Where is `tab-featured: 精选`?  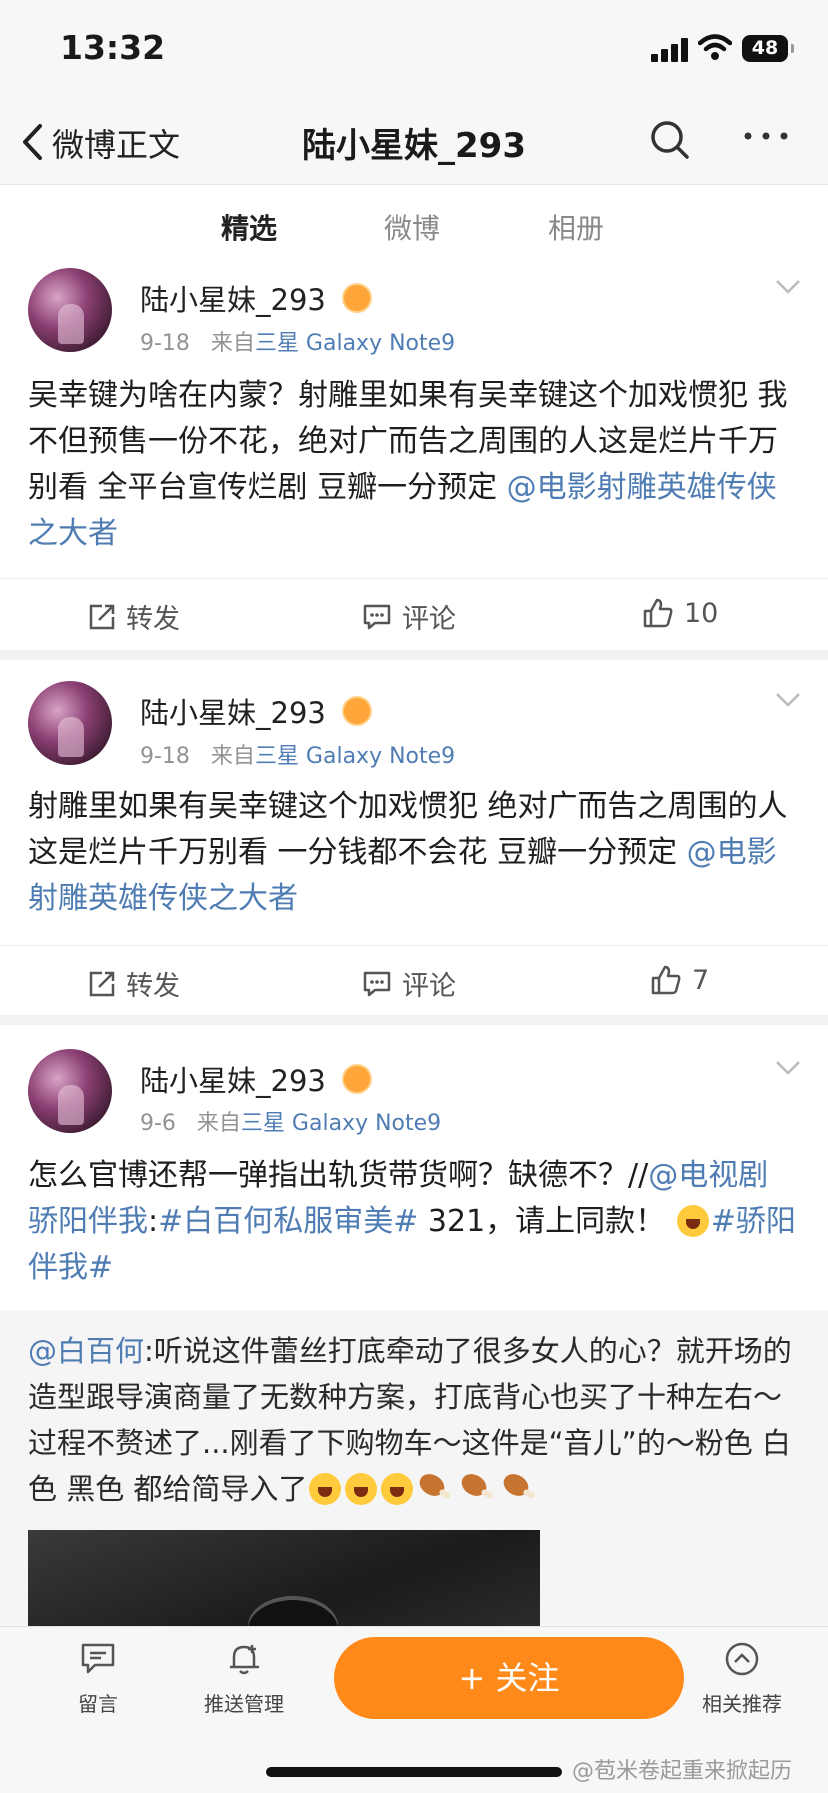
tab-featured: 精选 is located at coordinates (249, 227).